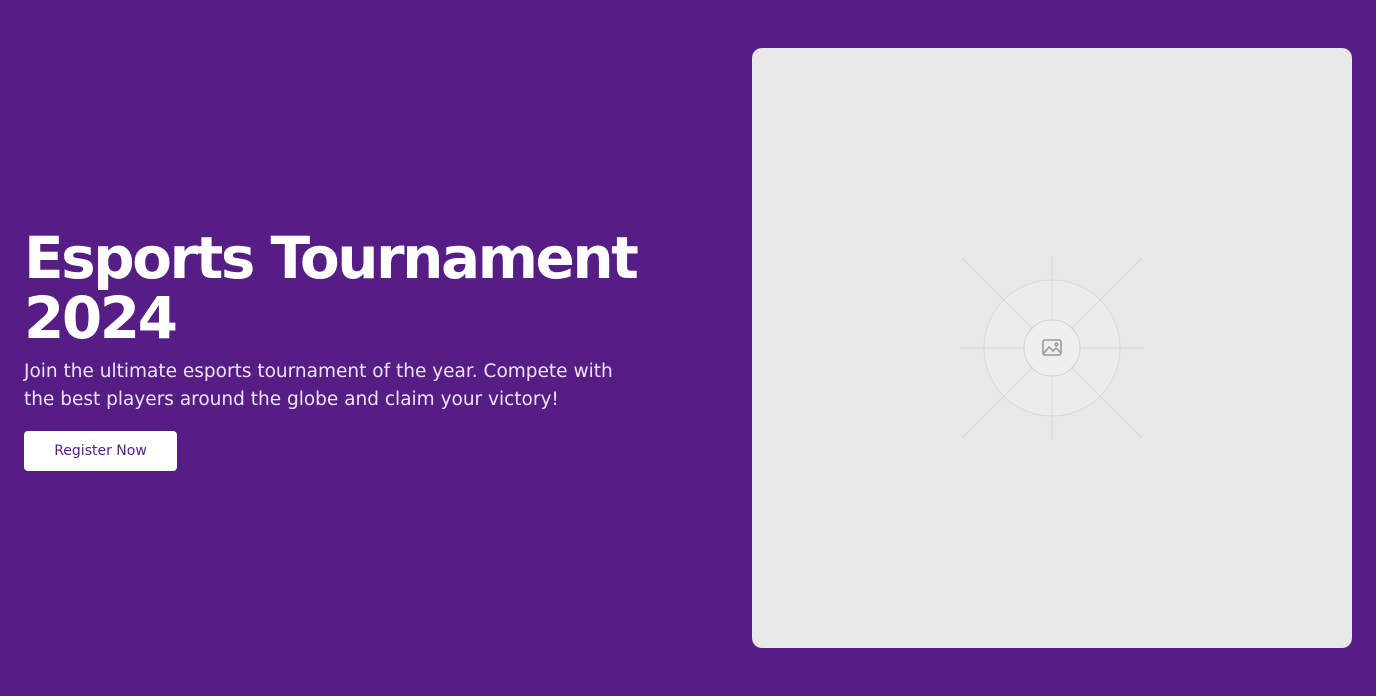  What do you see at coordinates (101, 318) in the screenshot?
I see `hero-title-line2: 2024` at bounding box center [101, 318].